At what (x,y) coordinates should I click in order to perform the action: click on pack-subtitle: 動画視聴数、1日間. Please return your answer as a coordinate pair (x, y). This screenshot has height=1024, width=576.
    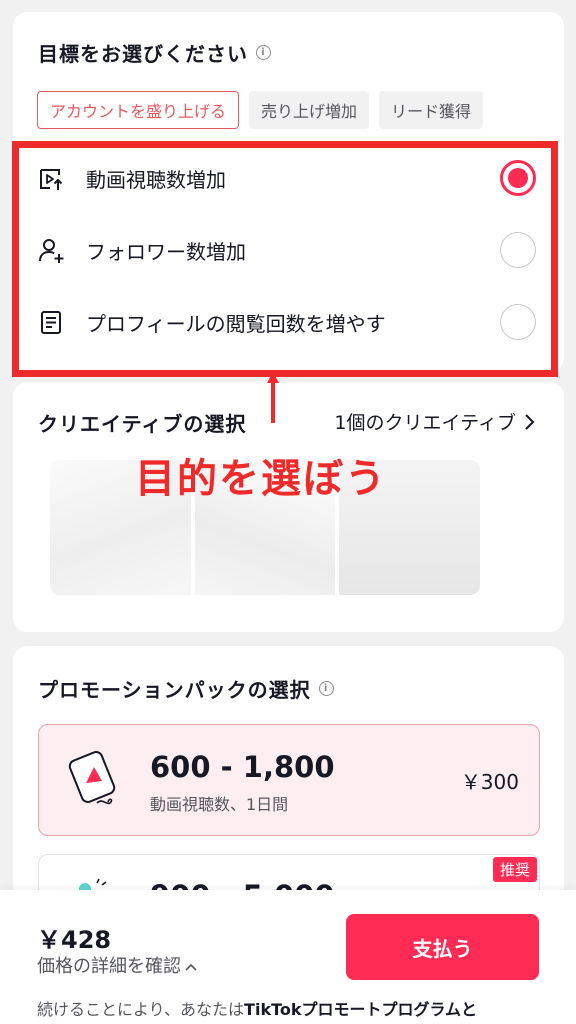
    Looking at the image, I should click on (219, 804).